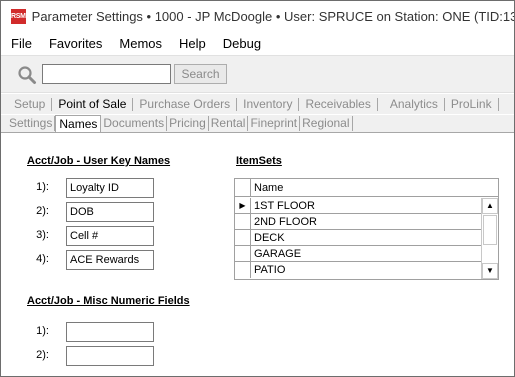  Describe the element at coordinates (106, 74) in the screenshot. I see `search-input` at that location.